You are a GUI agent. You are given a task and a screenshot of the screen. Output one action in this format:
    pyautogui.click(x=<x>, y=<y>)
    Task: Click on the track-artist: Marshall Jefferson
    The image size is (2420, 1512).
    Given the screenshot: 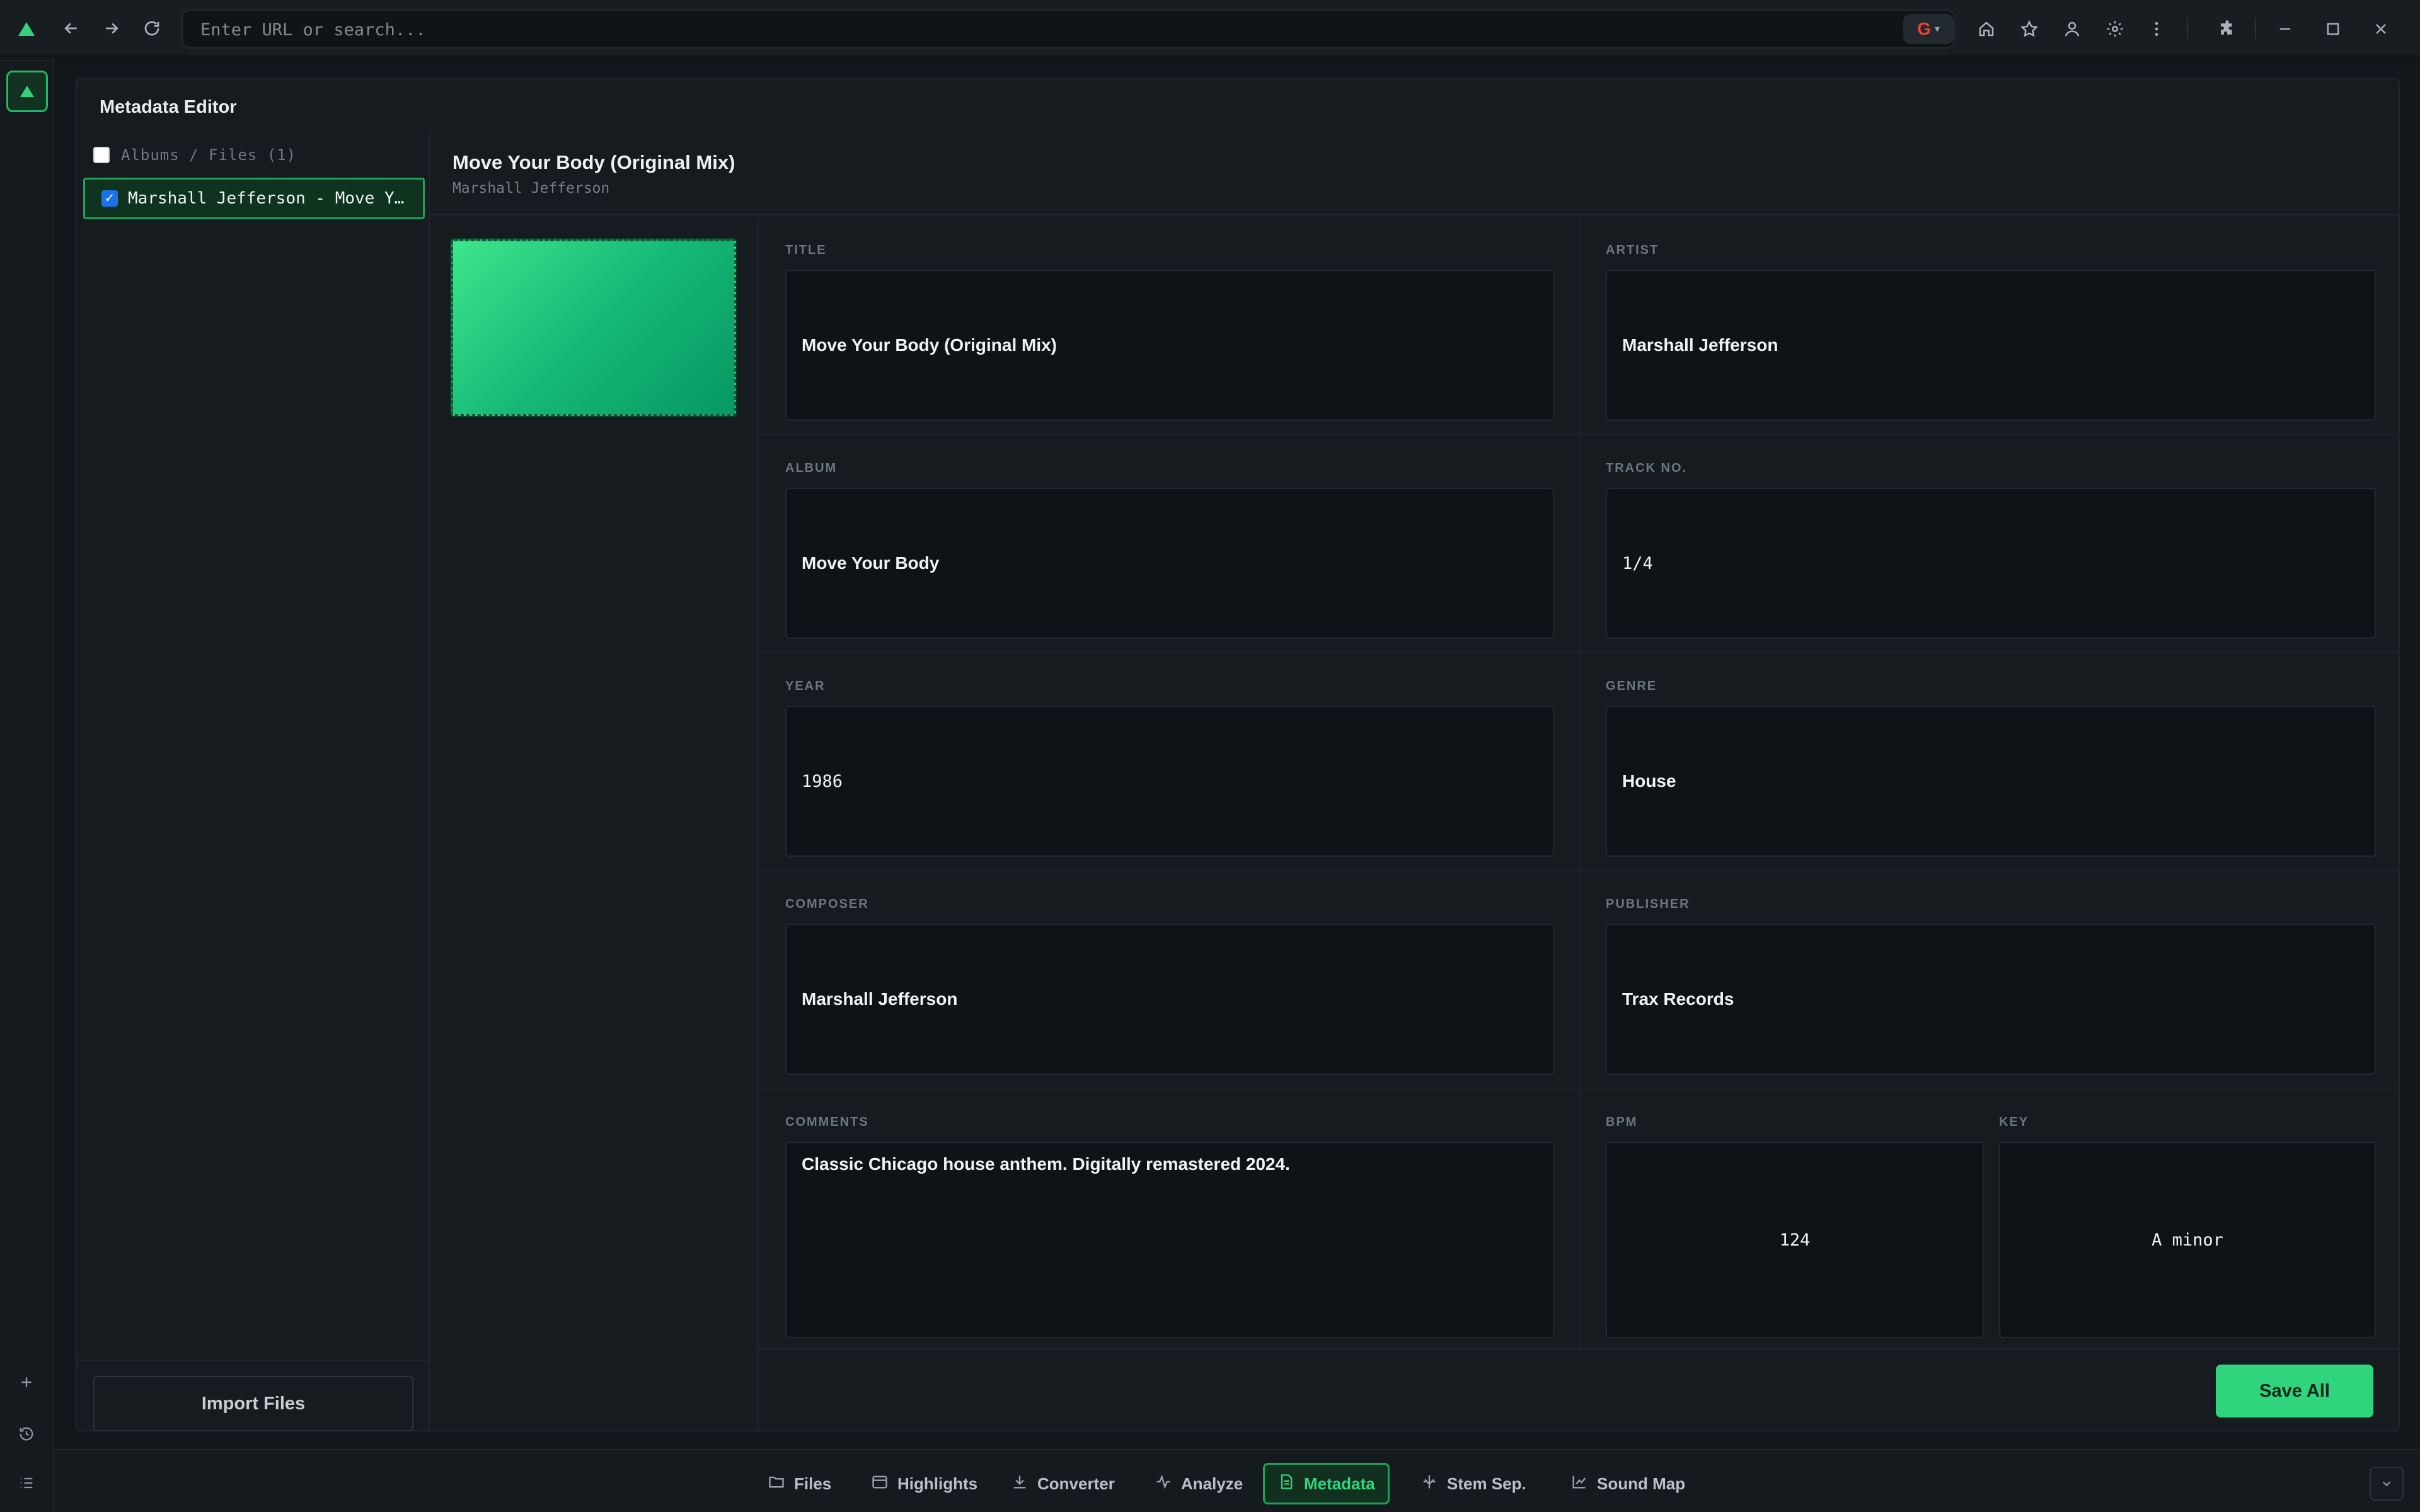 What is the action you would take?
    pyautogui.click(x=531, y=188)
    